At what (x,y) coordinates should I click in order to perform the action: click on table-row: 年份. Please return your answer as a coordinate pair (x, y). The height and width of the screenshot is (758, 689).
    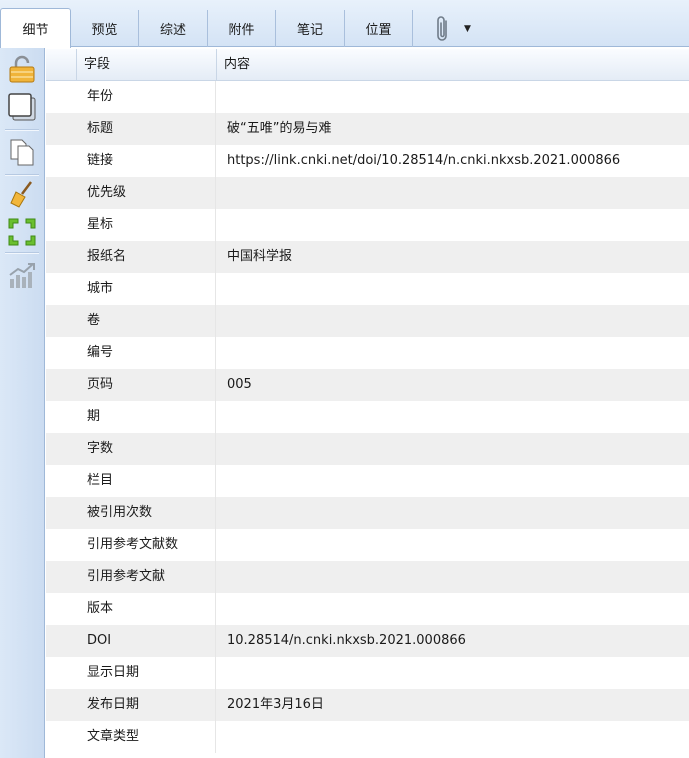
    Looking at the image, I should click on (367, 97).